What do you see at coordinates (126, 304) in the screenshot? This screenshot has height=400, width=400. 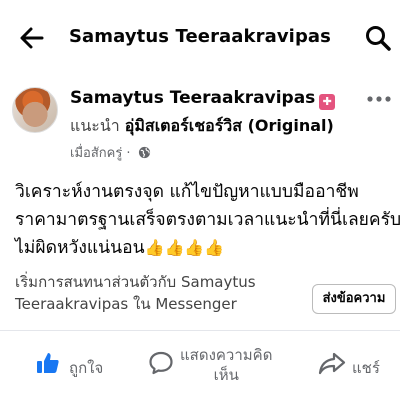 I see `promo-line-2: Teeraakravipas ใน Messenger` at bounding box center [126, 304].